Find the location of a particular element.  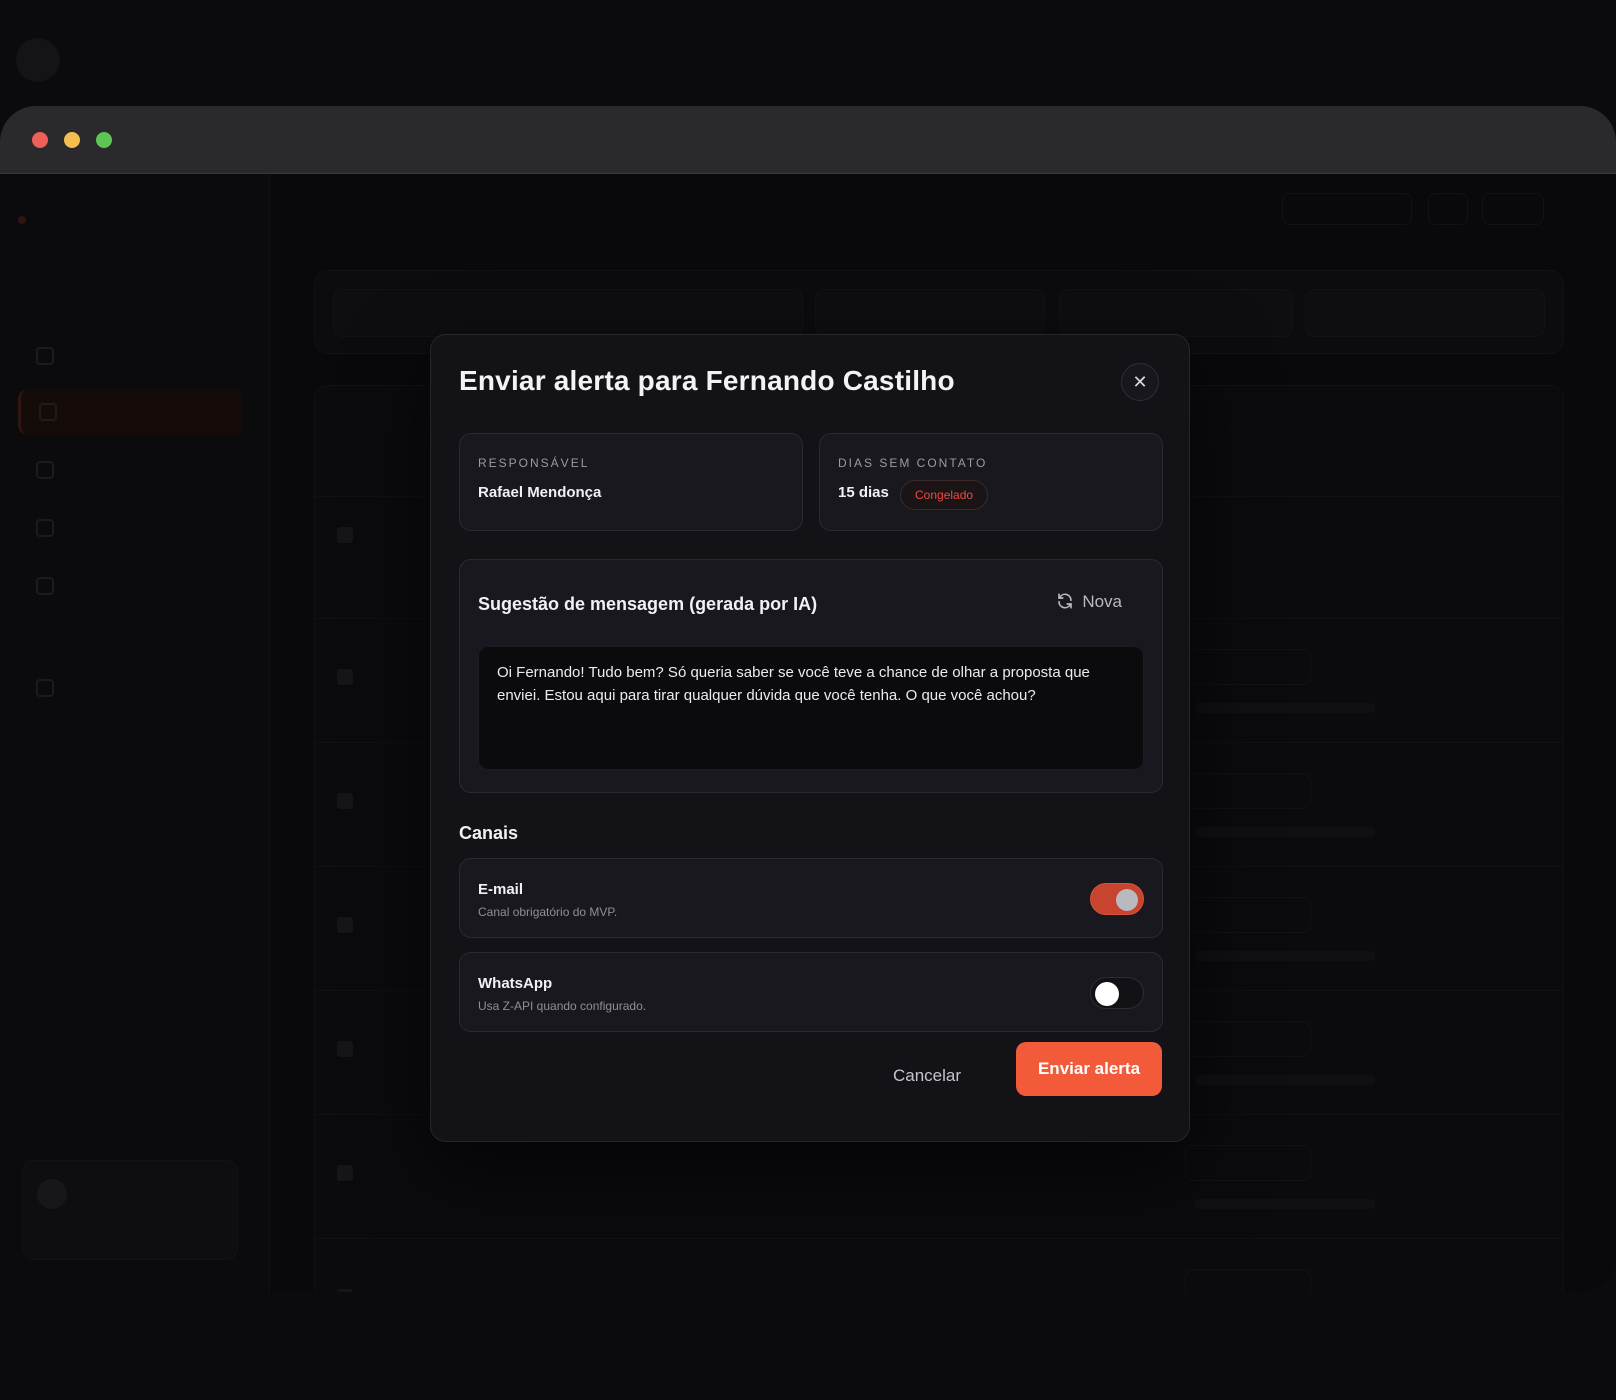

channel-name: E-mail is located at coordinates (501, 889).